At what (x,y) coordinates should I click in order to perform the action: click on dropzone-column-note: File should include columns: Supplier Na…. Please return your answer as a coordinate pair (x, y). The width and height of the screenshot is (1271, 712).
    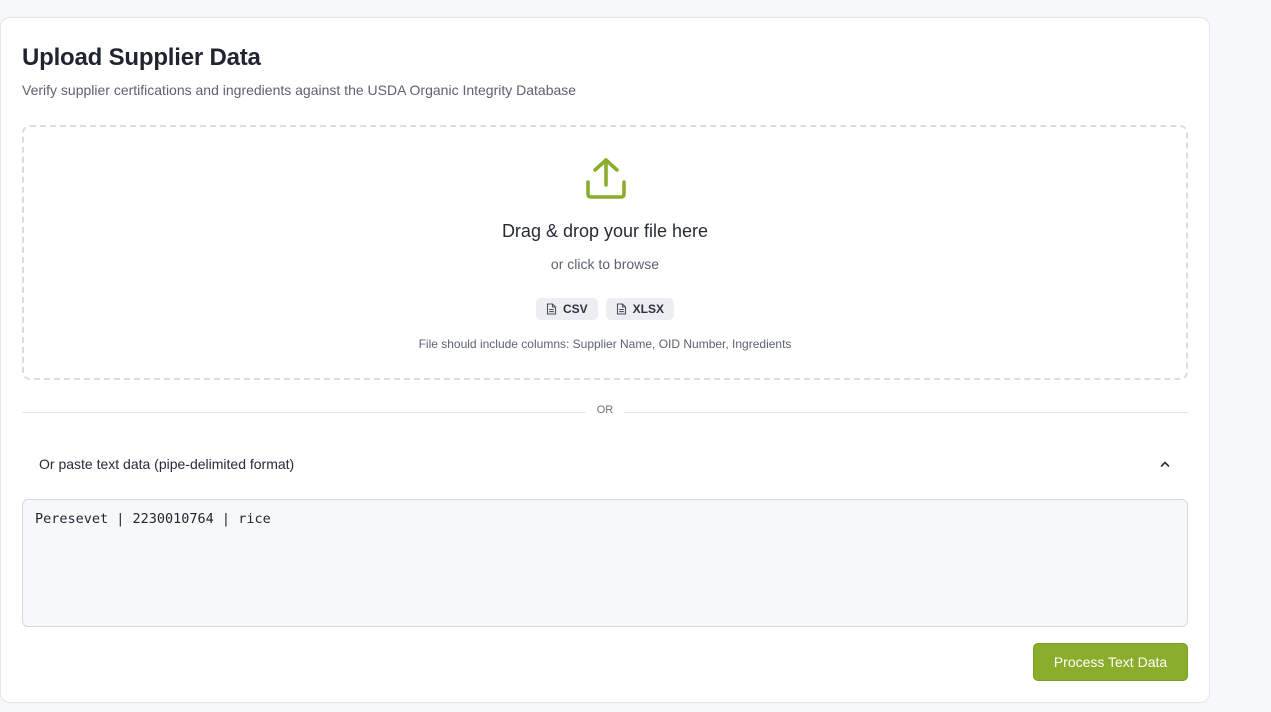
    Looking at the image, I should click on (605, 344).